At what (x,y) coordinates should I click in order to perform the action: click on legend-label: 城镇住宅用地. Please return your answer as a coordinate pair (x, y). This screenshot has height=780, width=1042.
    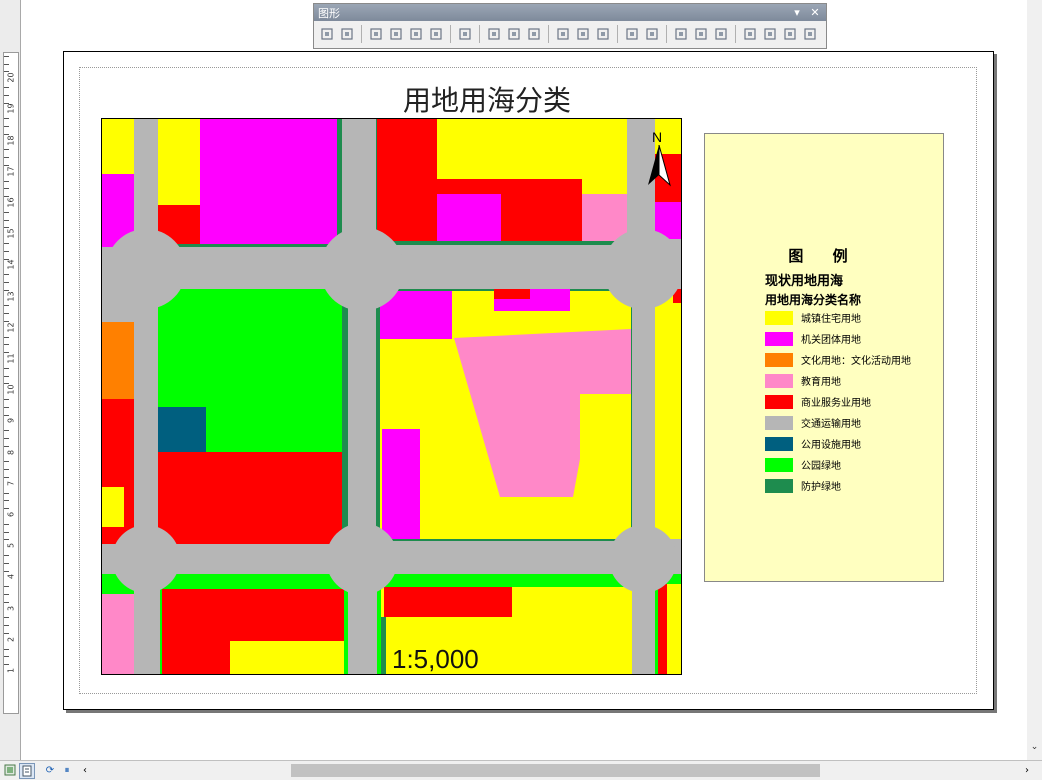
    Looking at the image, I should click on (831, 319).